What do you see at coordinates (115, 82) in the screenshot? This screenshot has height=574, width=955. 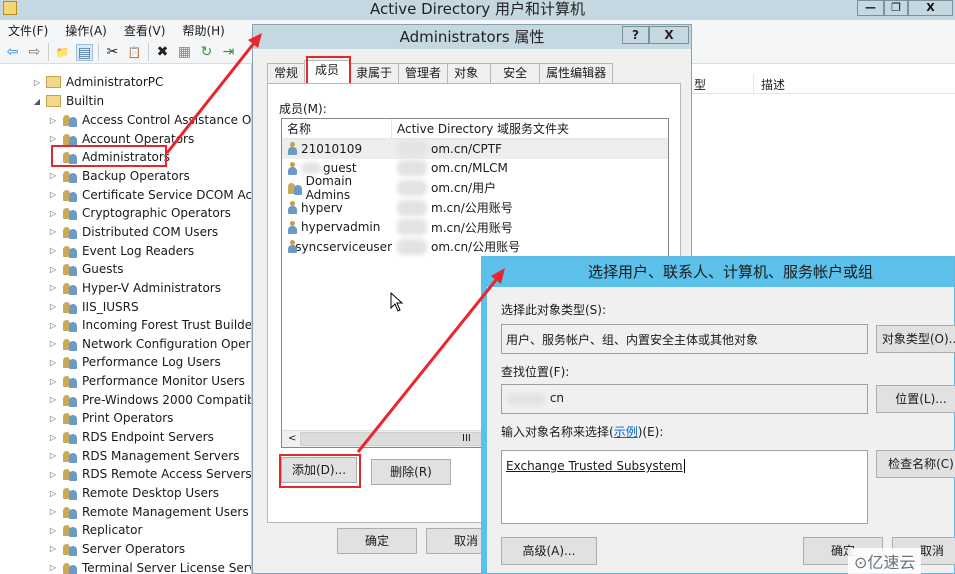 I see `tree-node-label: AdministratorPC` at bounding box center [115, 82].